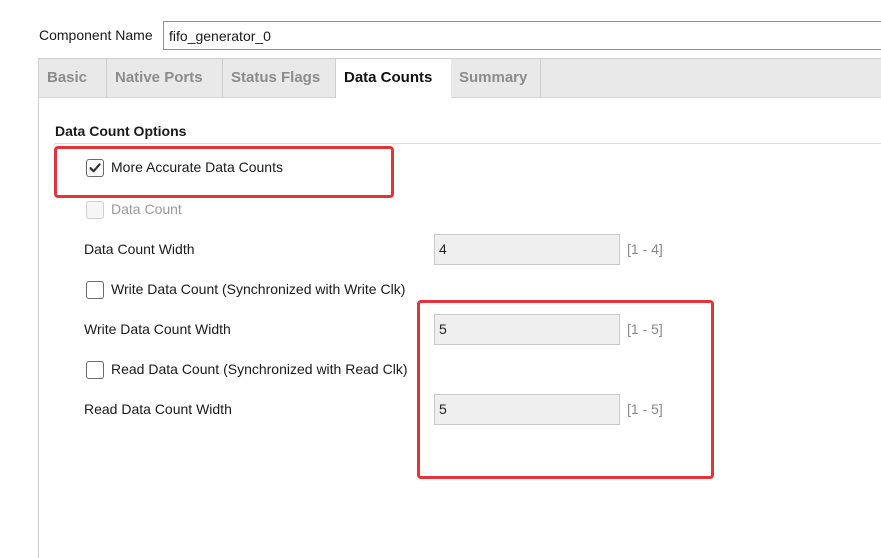 This screenshot has width=881, height=558. Describe the element at coordinates (527, 409) in the screenshot. I see `read-data-count-width-field: 5` at that location.